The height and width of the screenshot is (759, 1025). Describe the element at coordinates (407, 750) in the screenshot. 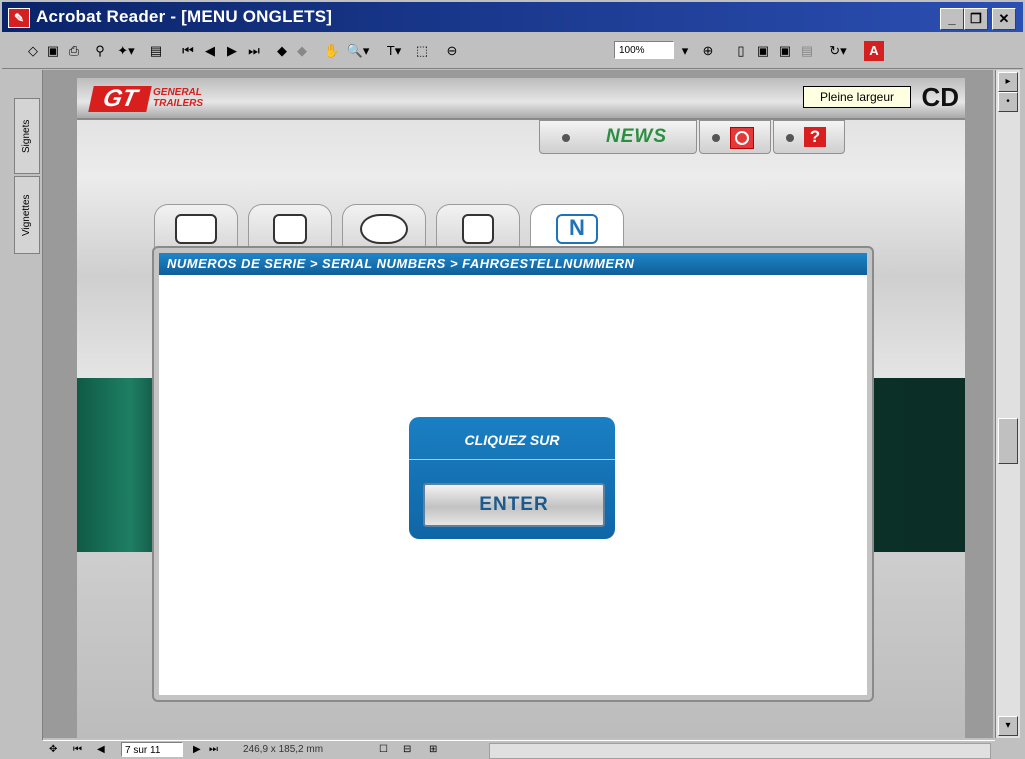

I see `continuous-icon: ⊟` at that location.